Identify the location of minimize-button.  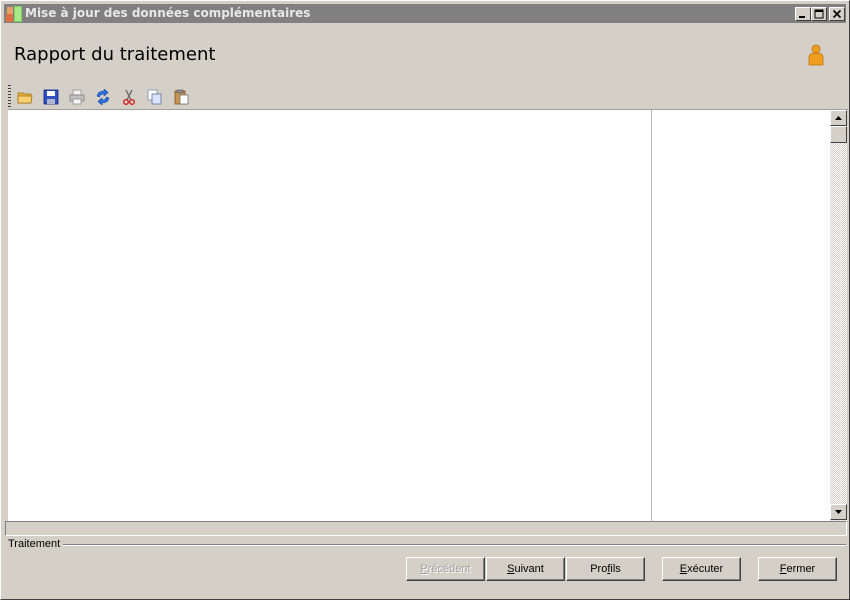
(803, 14).